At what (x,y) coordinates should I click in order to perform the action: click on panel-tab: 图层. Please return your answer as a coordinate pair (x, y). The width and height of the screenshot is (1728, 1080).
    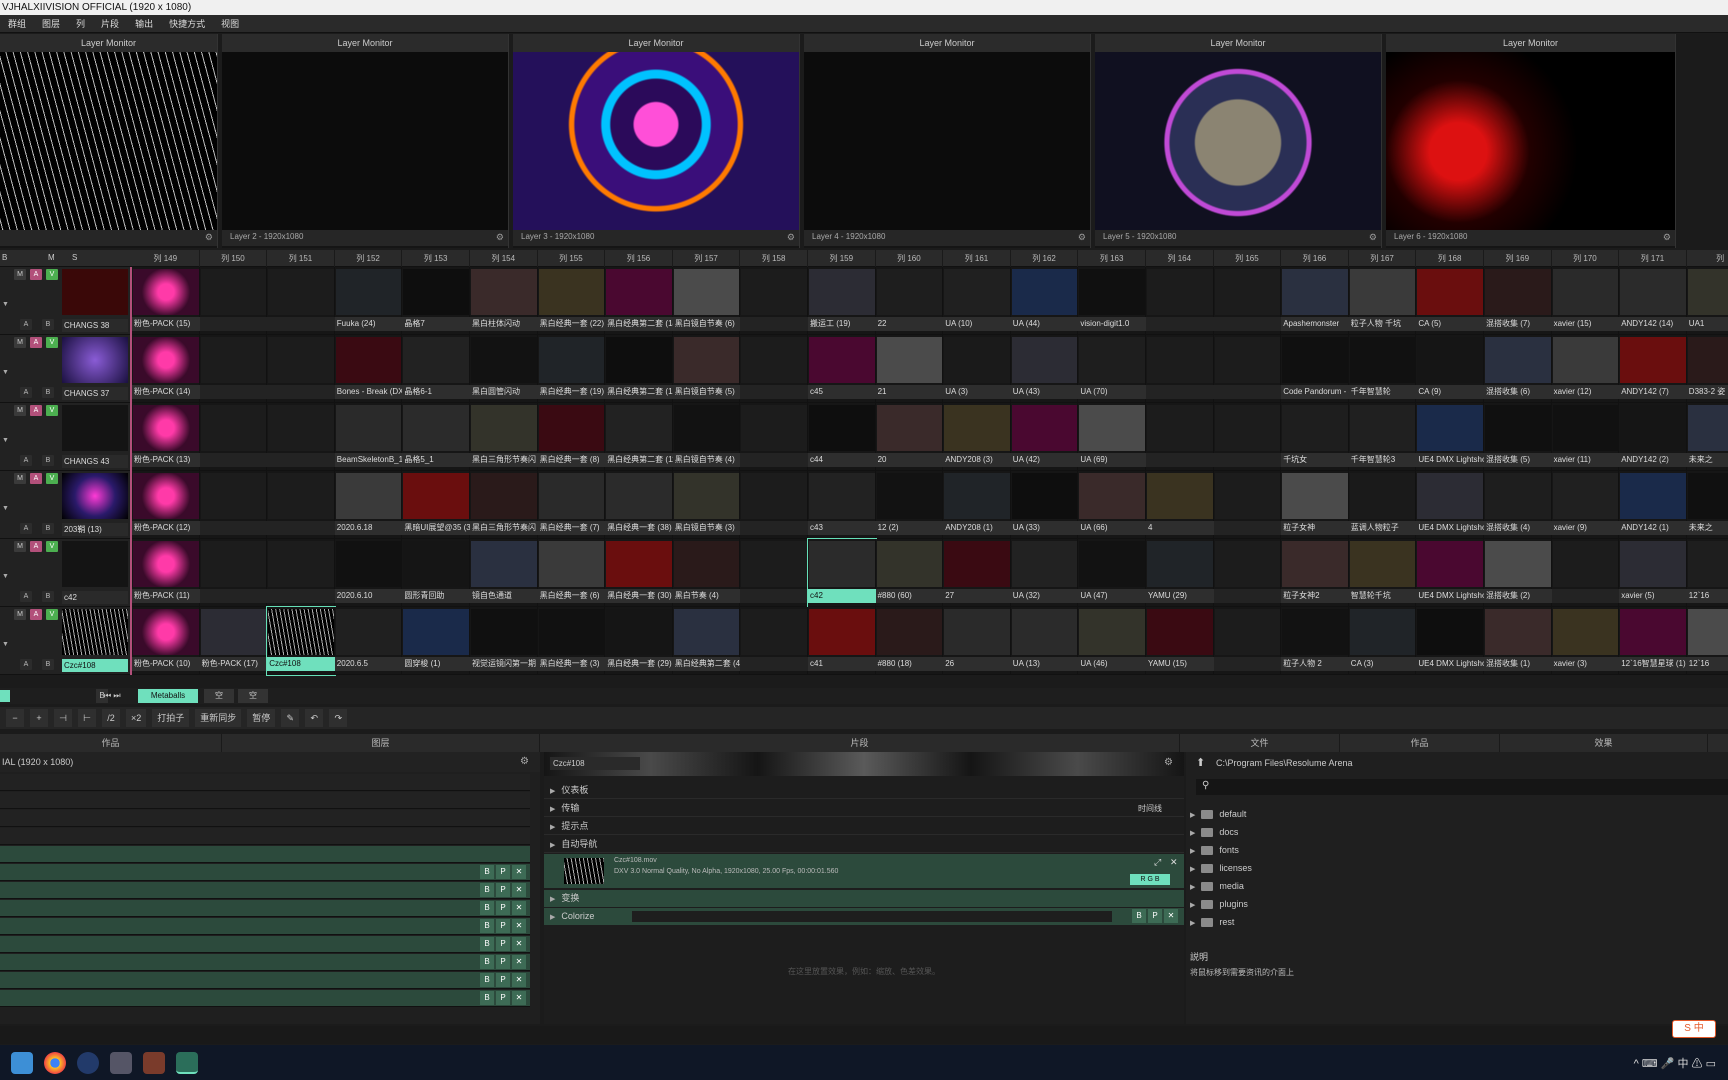
    Looking at the image, I should click on (381, 743).